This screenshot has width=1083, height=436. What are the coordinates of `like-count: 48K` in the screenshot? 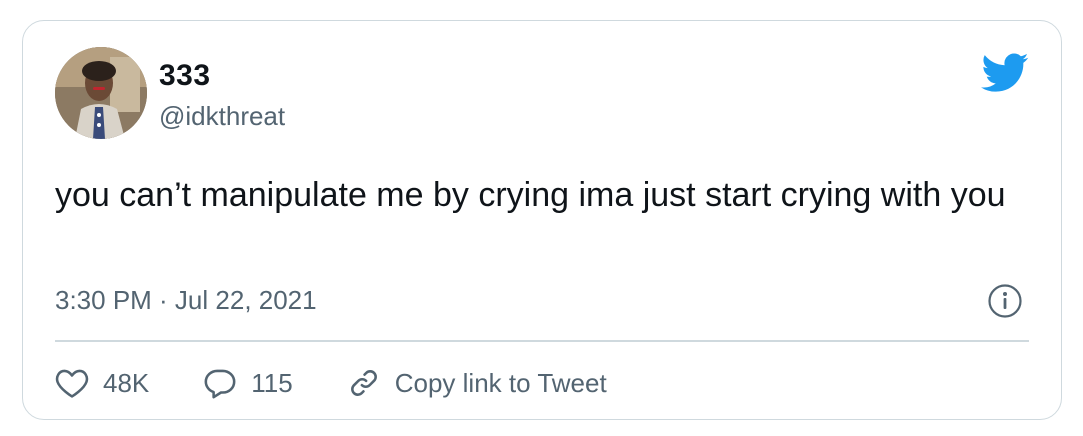 It's located at (126, 382).